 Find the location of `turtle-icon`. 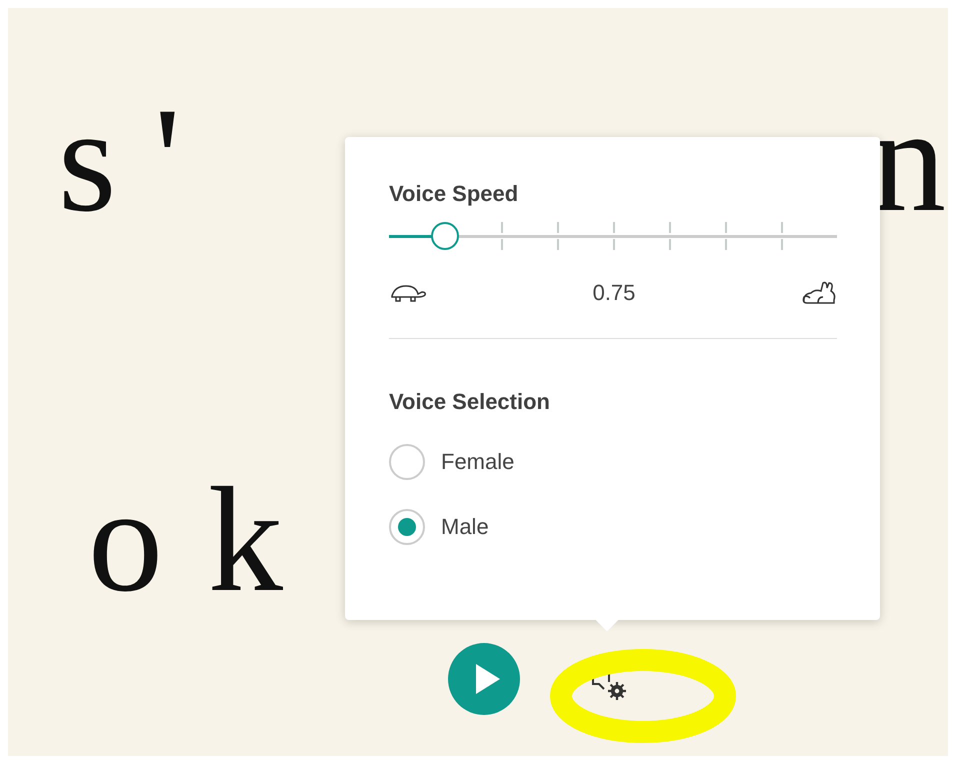

turtle-icon is located at coordinates (408, 293).